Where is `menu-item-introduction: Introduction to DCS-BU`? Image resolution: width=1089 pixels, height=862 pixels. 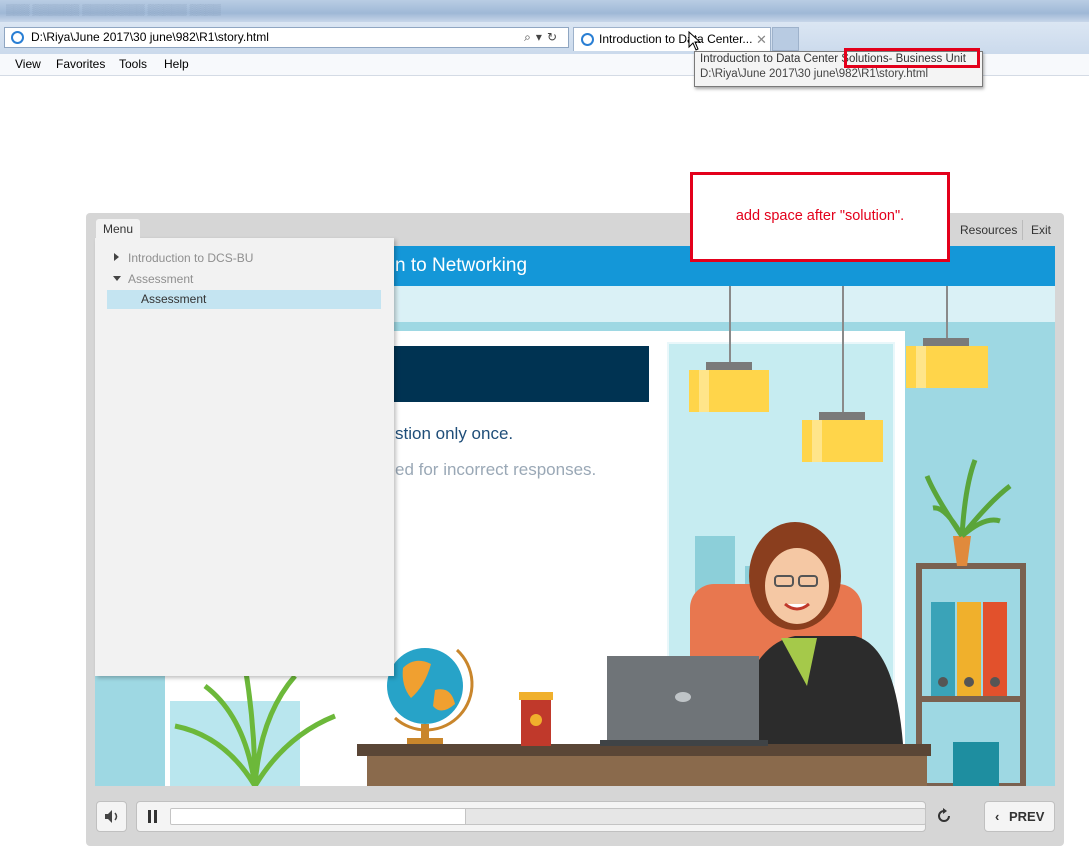 menu-item-introduction: Introduction to DCS-BU is located at coordinates (190, 258).